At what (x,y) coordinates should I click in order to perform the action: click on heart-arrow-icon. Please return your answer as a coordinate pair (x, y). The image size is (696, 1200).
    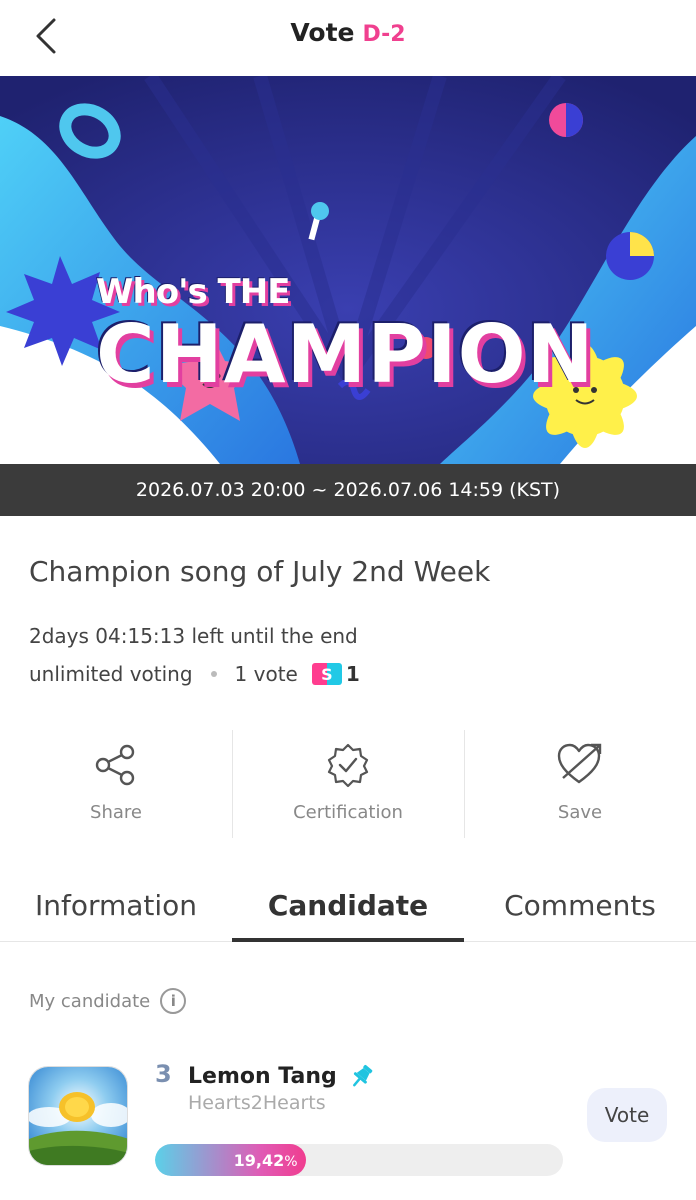
    Looking at the image, I should click on (579, 763).